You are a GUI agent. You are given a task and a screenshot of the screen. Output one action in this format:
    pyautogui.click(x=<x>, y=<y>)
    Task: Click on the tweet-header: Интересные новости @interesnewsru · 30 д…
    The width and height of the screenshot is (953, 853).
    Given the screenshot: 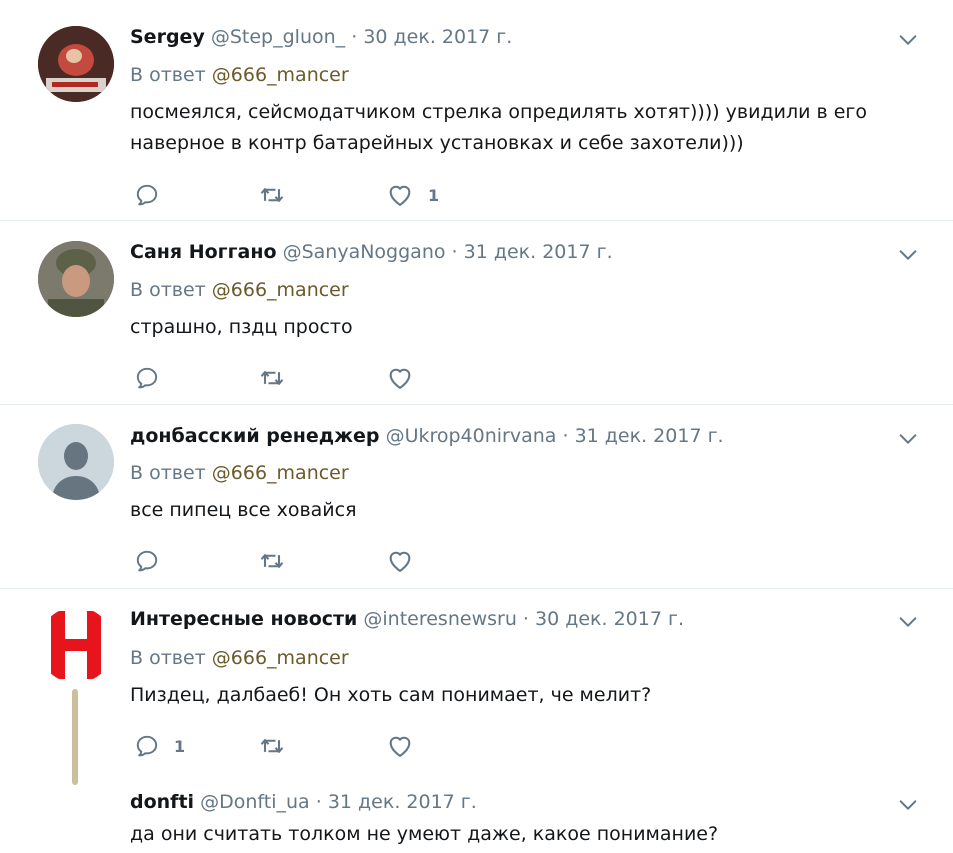 What is the action you would take?
    pyautogui.click(x=407, y=619)
    